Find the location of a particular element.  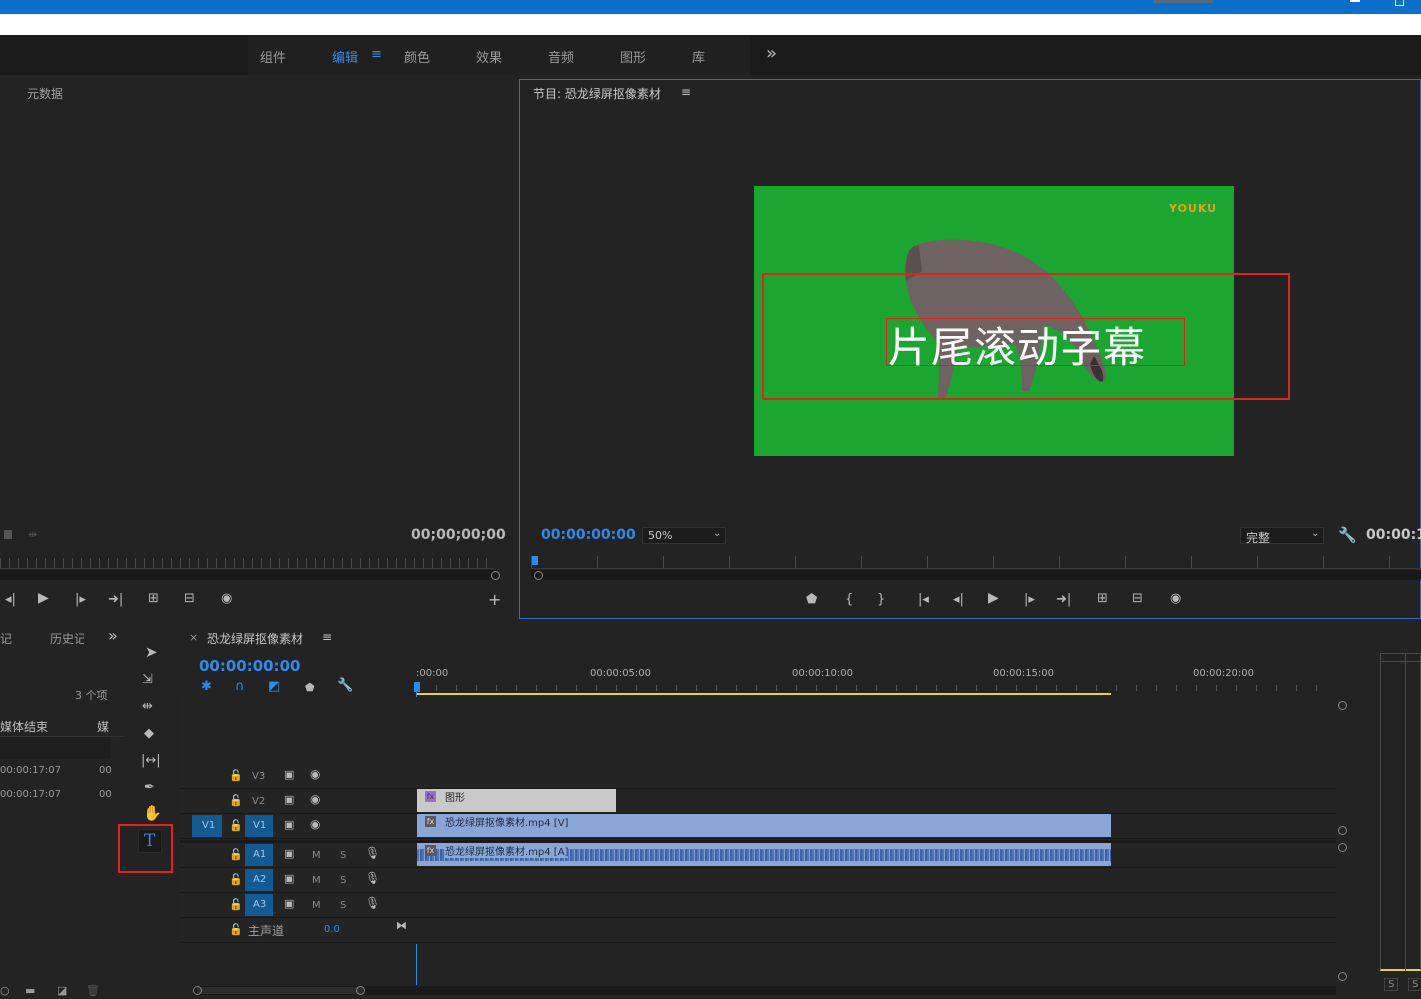

program-title: 节目: 恐龙绿屏抠像素材 is located at coordinates (597, 93).